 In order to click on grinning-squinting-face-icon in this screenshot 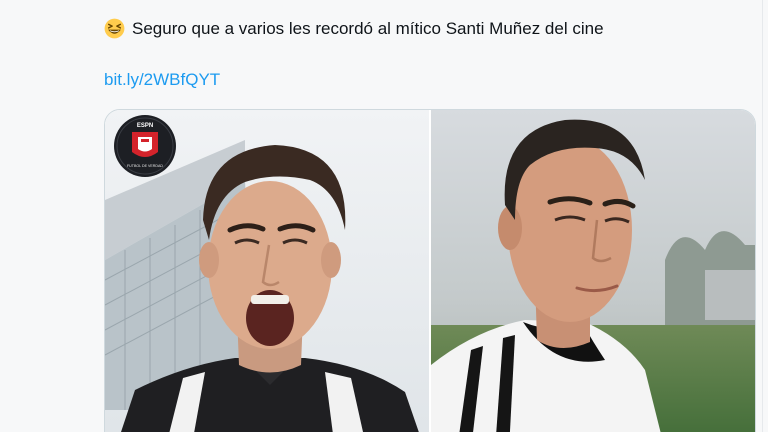, I will do `click(114, 28)`.